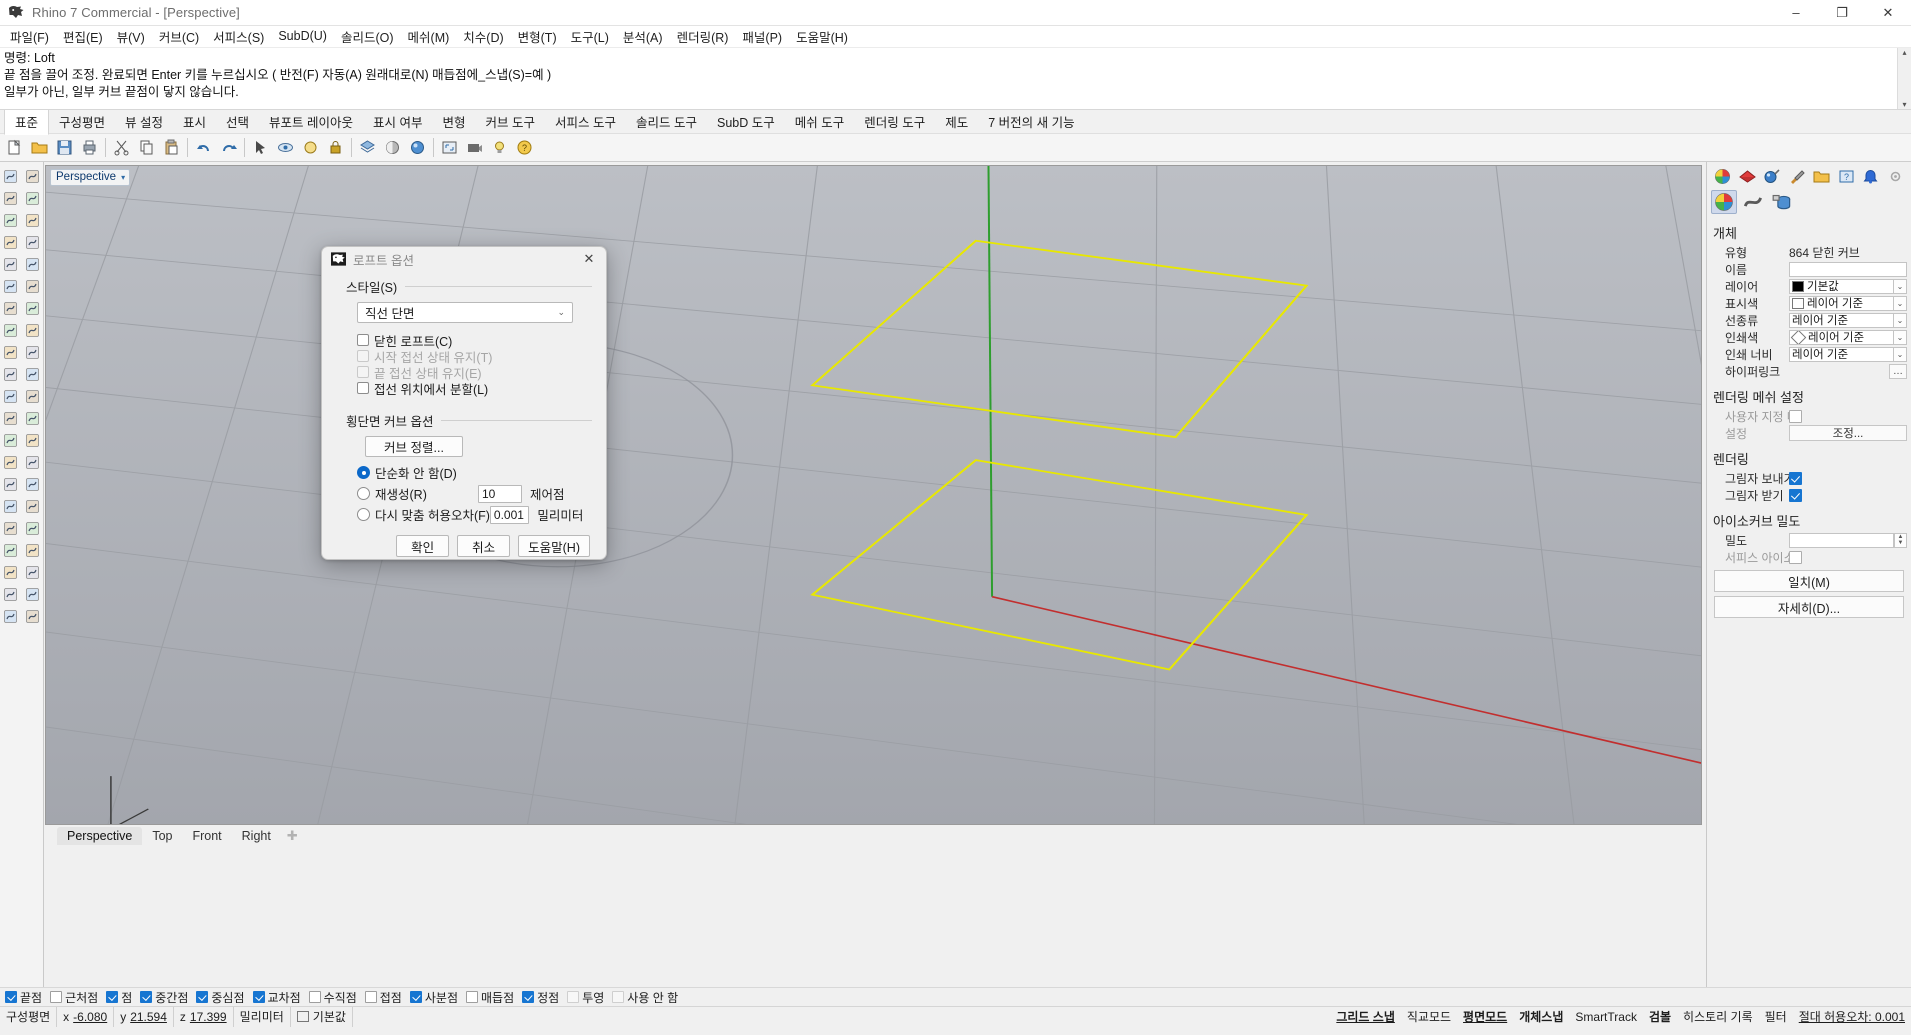 This screenshot has width=1911, height=1035. Describe the element at coordinates (11, 484) in the screenshot. I see `move-icon` at that location.